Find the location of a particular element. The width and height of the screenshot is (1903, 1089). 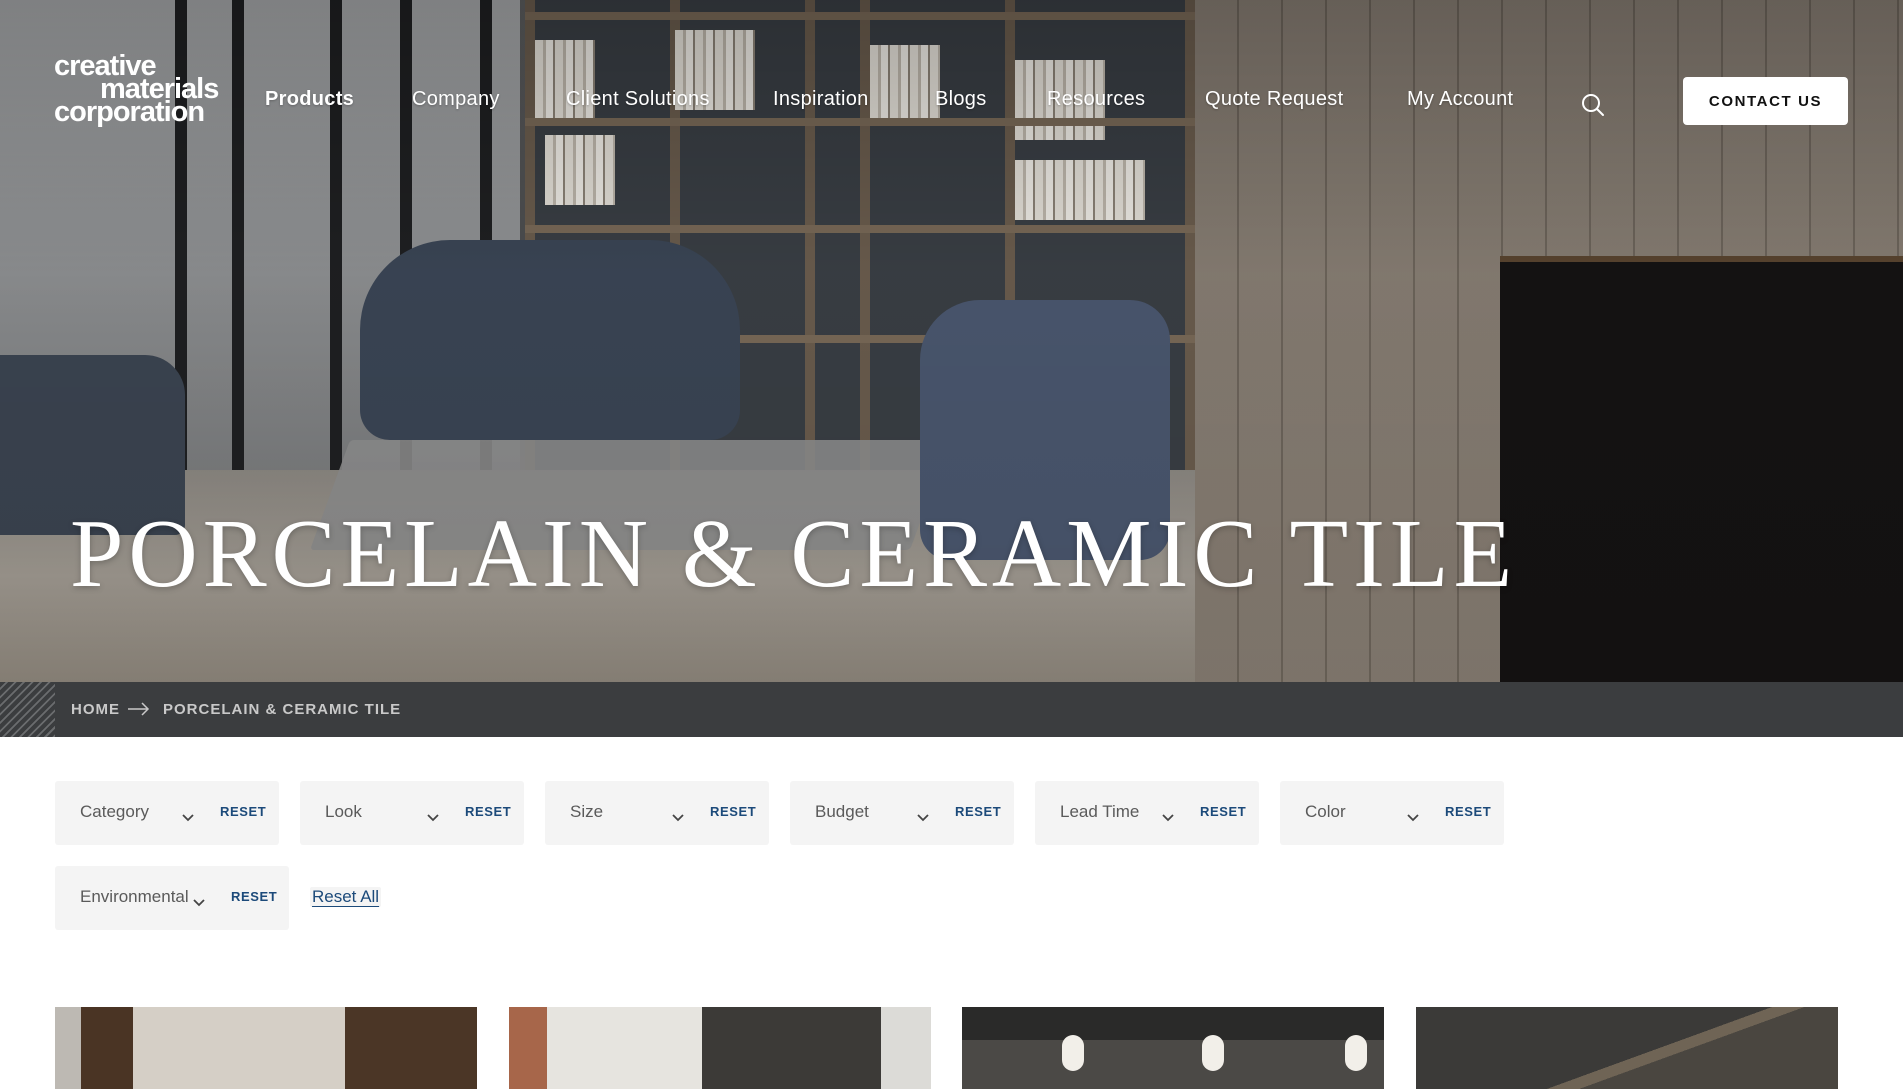

filter-label: Environmental is located at coordinates (134, 897).